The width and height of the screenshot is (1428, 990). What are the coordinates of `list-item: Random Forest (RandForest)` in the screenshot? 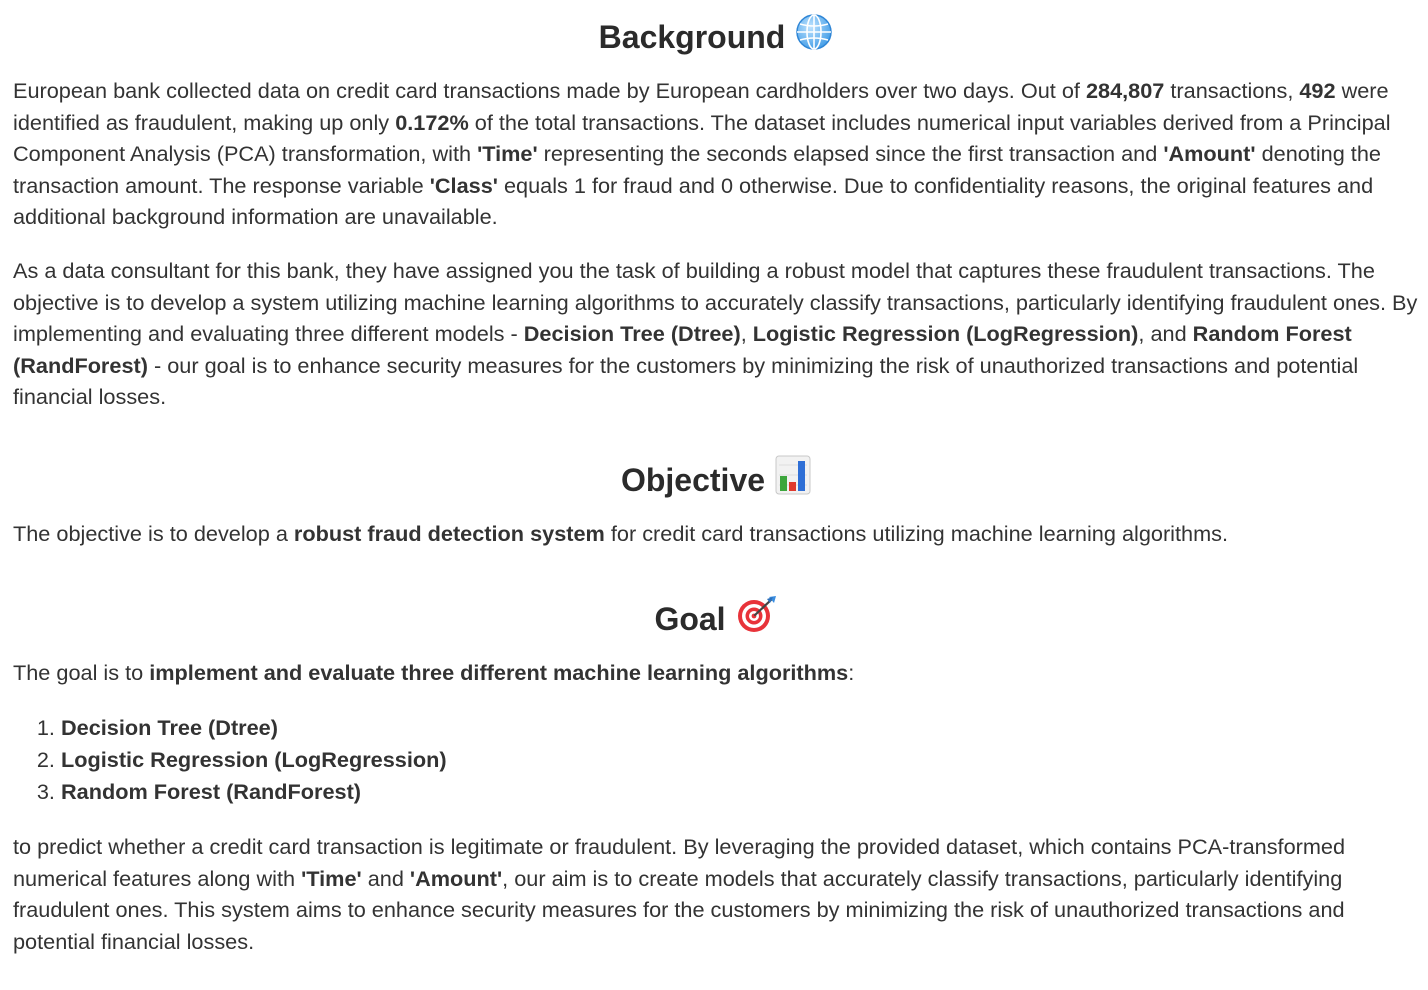 It's located at (740, 792).